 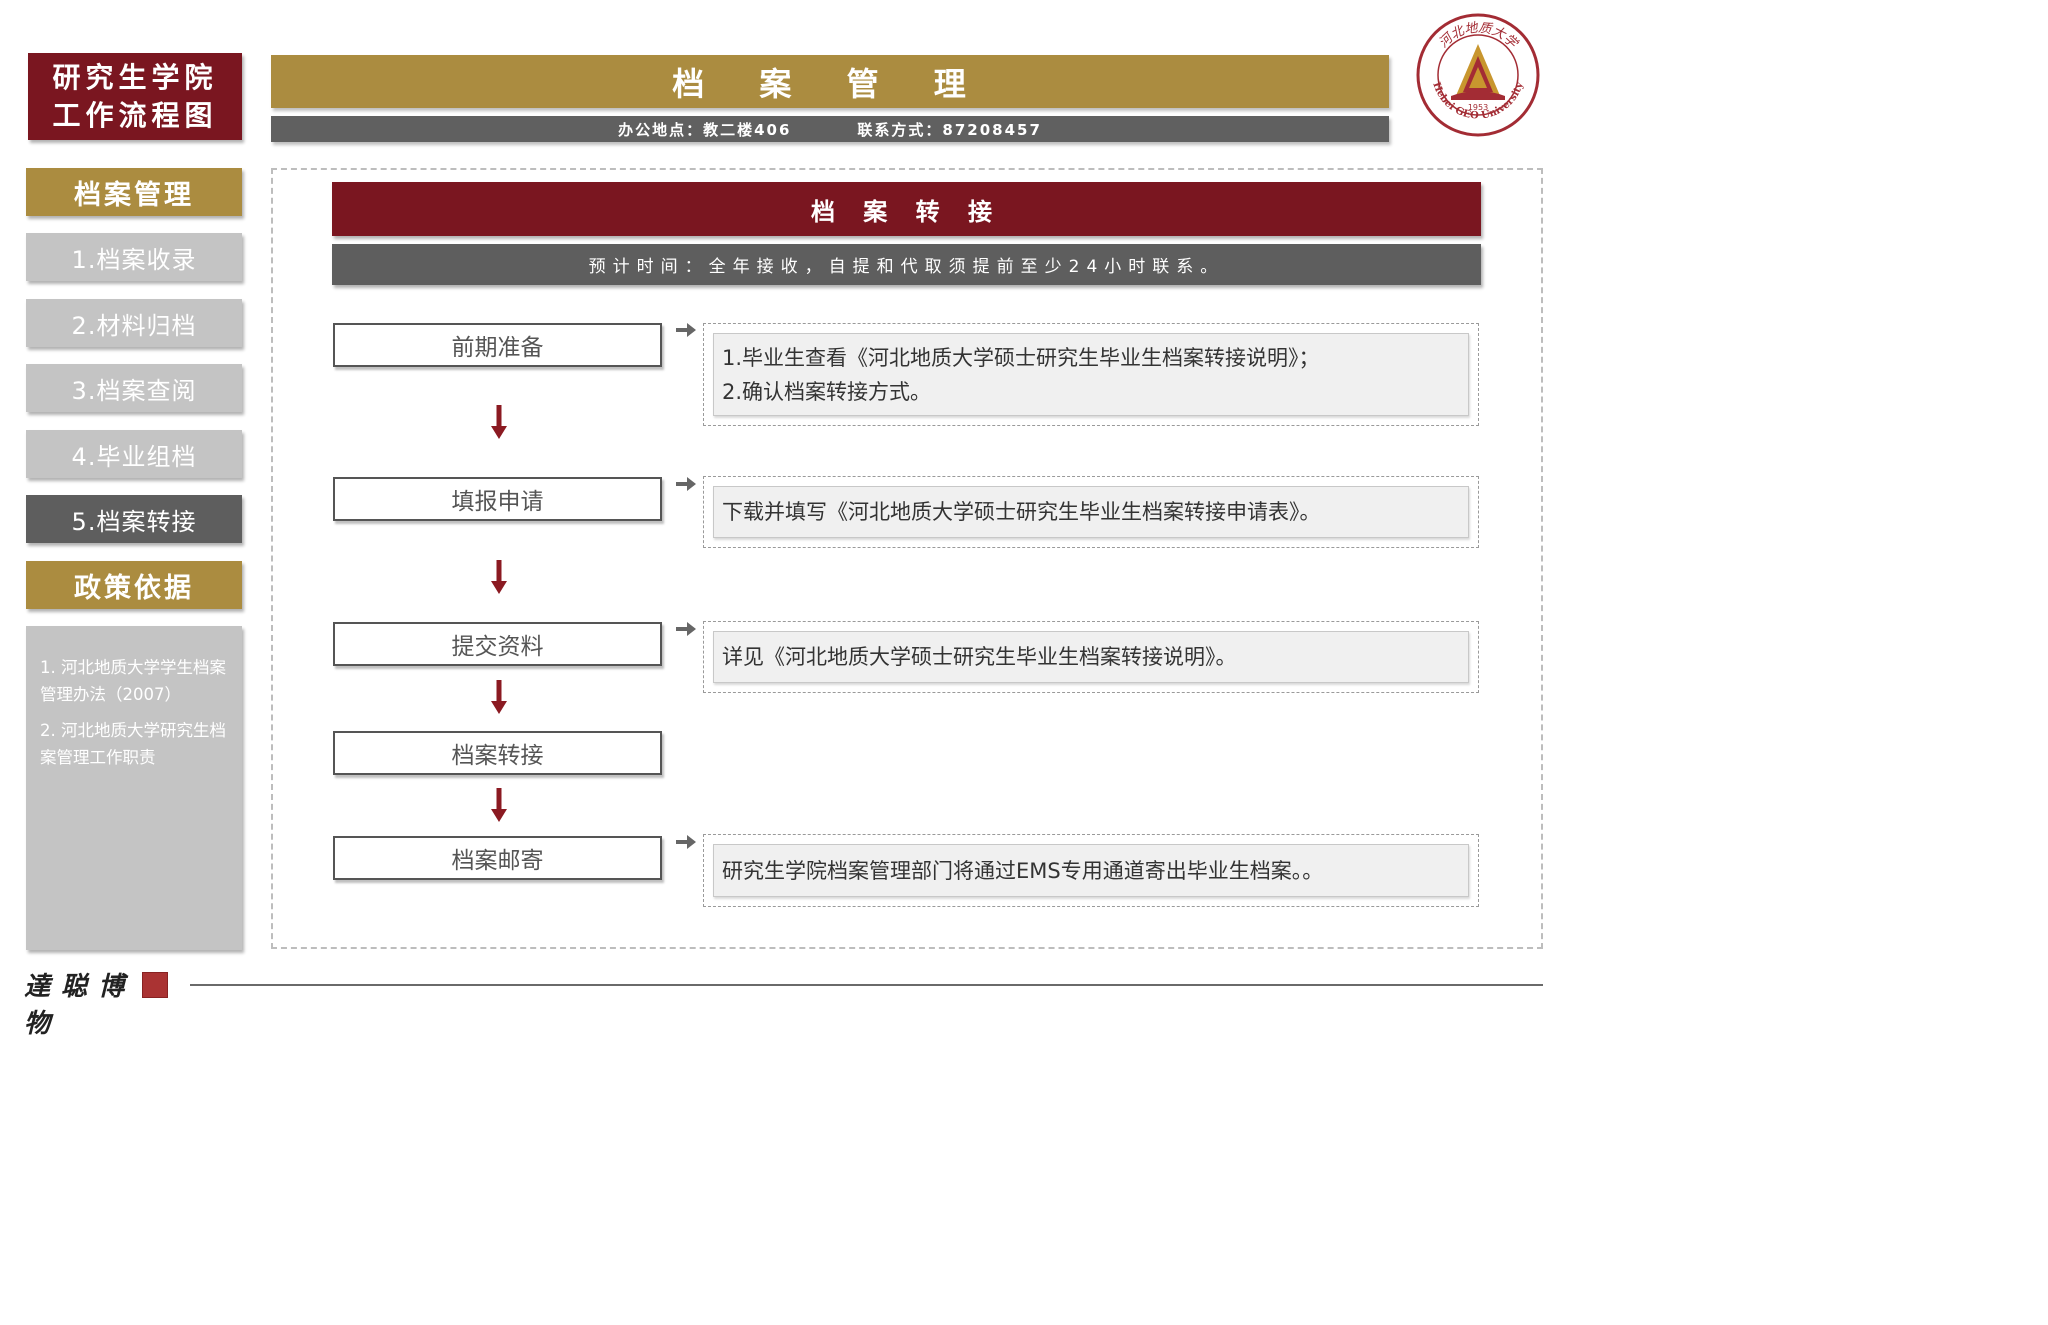 I want to click on office-location: 办公地点：教二楼406, so click(x=705, y=129).